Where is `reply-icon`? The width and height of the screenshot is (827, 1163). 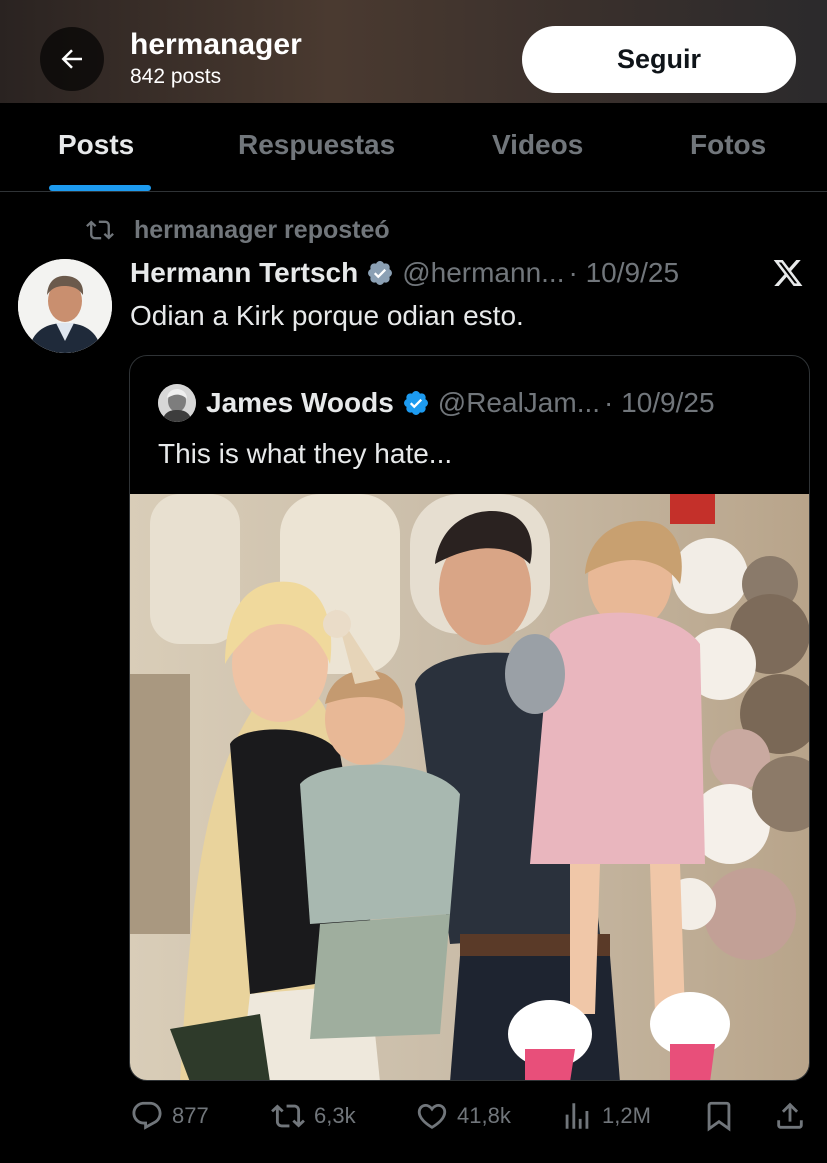
reply-icon is located at coordinates (147, 1115).